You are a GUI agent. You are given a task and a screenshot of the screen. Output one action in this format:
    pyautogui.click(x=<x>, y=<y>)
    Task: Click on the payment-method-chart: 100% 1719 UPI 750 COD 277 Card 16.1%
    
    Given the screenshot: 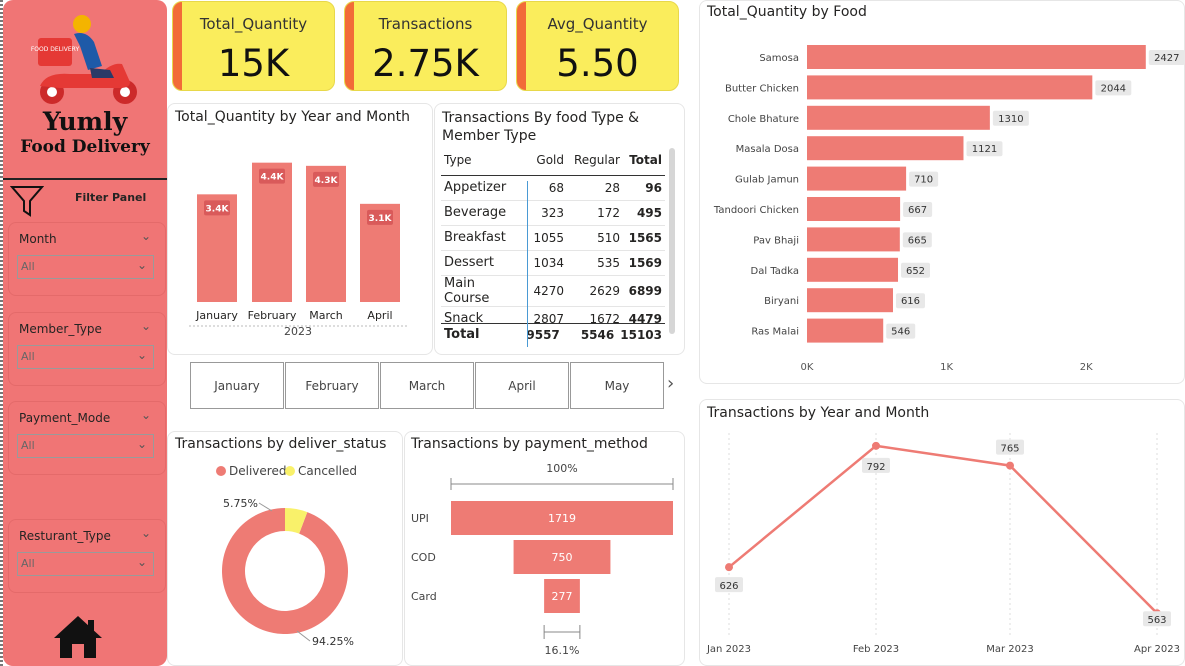 What is the action you would take?
    pyautogui.click(x=542, y=559)
    